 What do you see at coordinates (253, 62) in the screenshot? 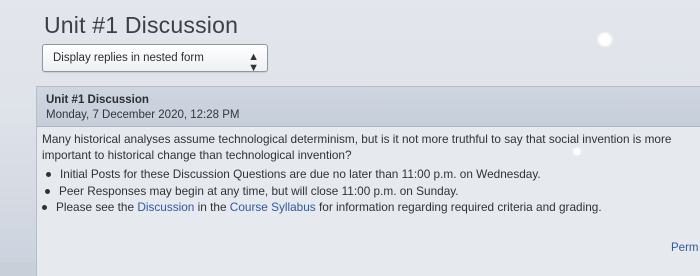
I see `select-arrows-icon: ▲ ▼` at bounding box center [253, 62].